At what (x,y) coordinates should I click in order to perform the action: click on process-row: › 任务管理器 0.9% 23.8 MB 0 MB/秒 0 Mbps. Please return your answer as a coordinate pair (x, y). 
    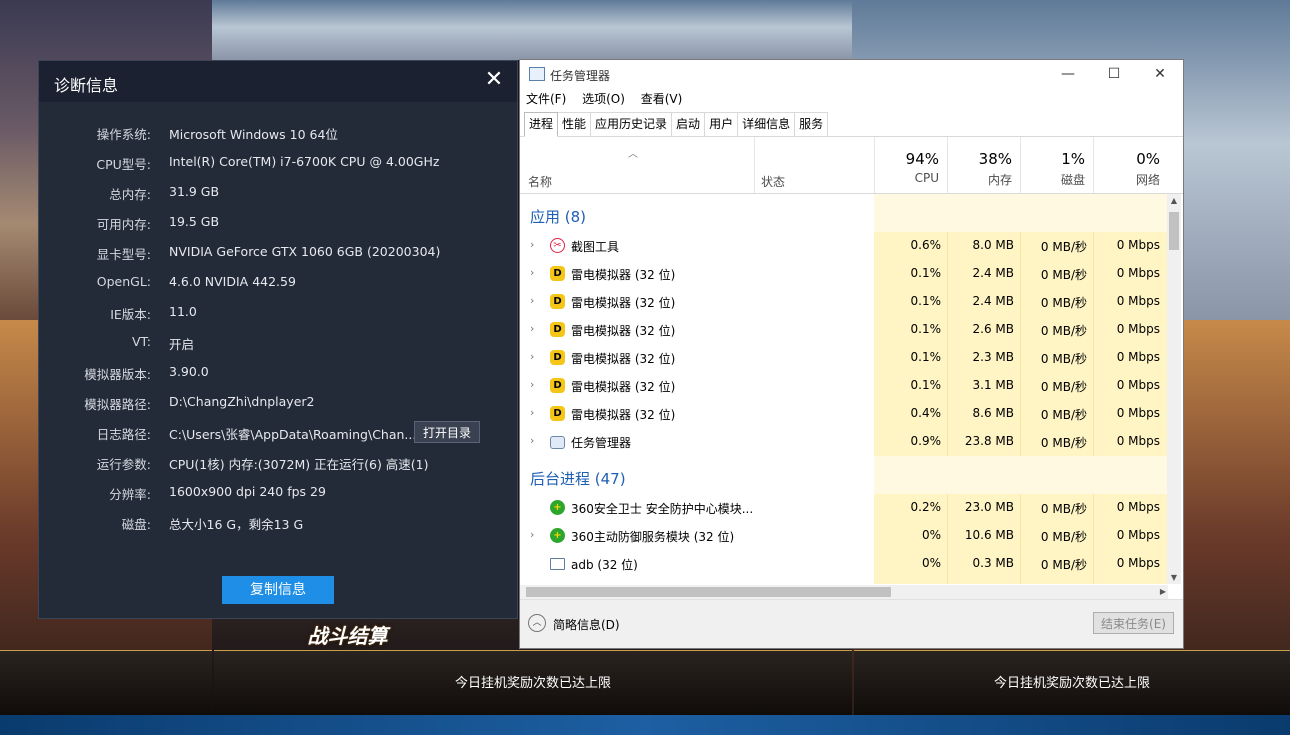
    Looking at the image, I should click on (844, 442).